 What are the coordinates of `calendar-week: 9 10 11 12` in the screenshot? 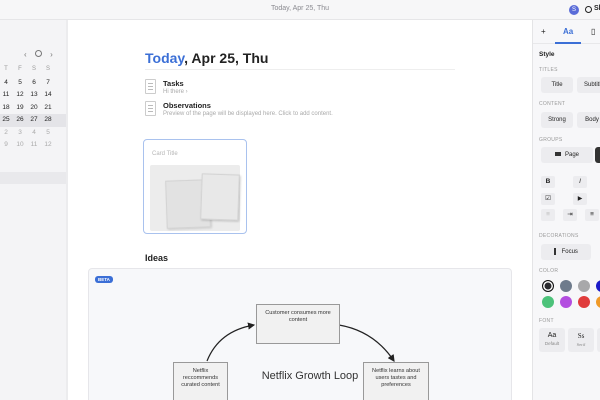 It's located at (33, 145).